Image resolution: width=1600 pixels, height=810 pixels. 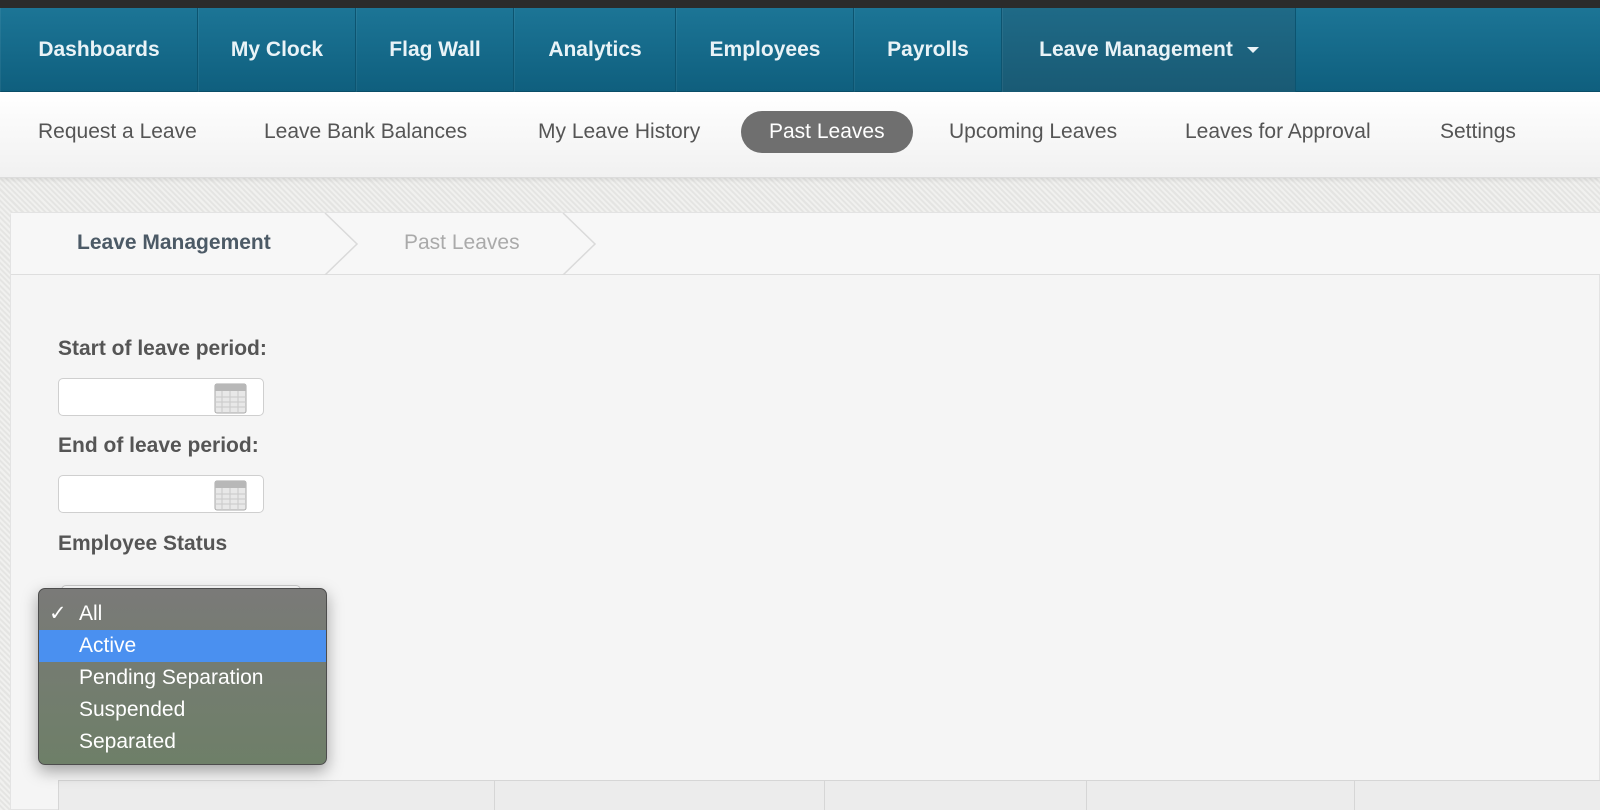 I want to click on nav-label: Employees, so click(x=765, y=49).